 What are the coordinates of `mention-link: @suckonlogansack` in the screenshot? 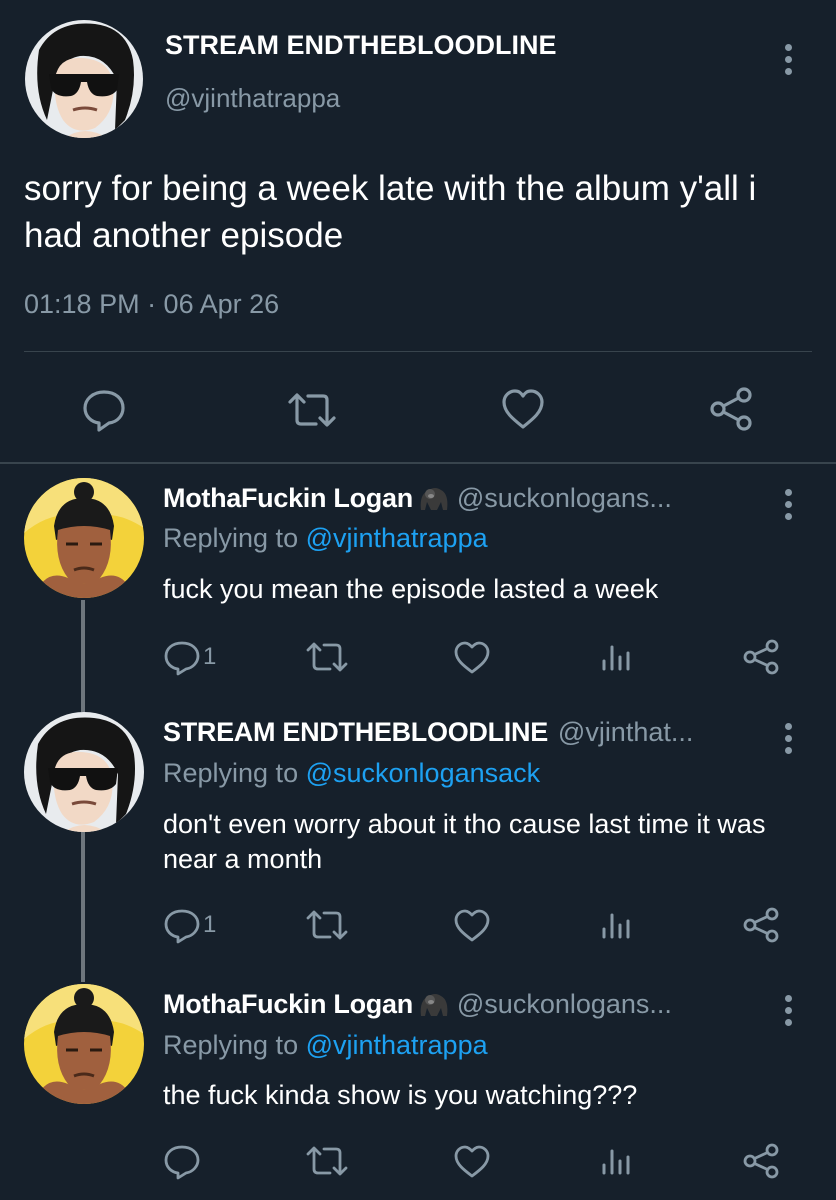 It's located at (423, 773).